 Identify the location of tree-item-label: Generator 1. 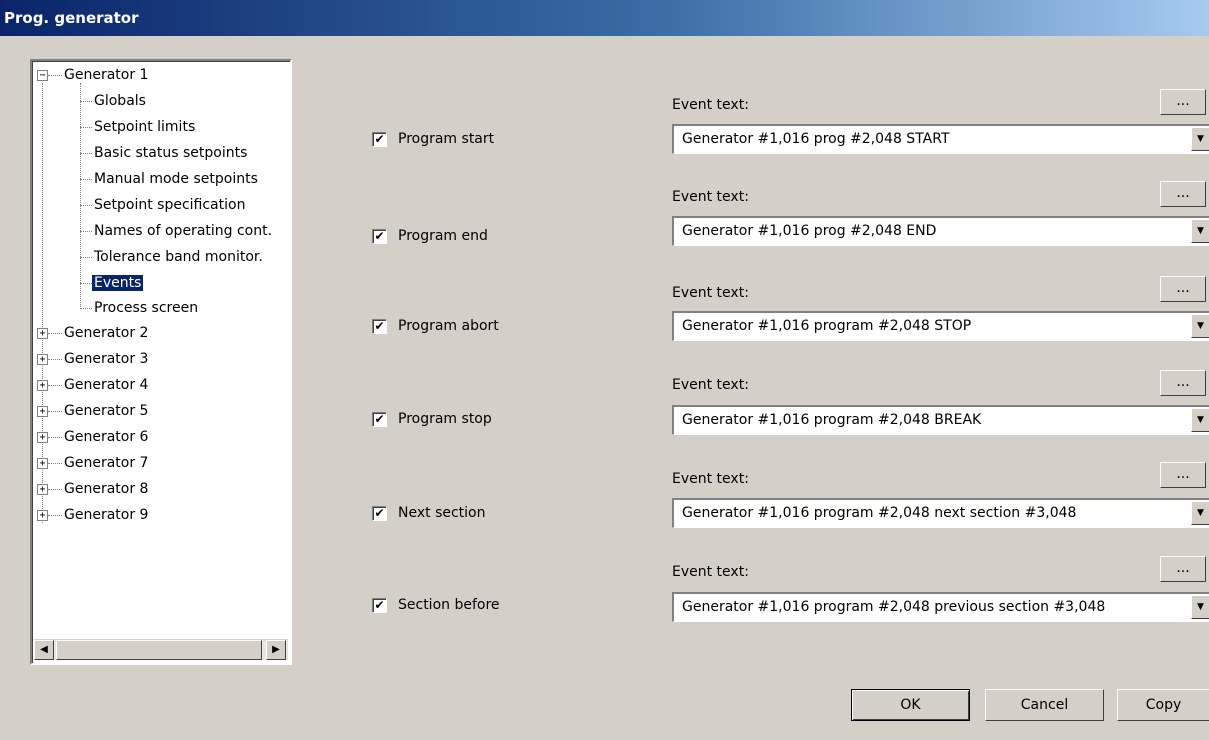
(106, 75).